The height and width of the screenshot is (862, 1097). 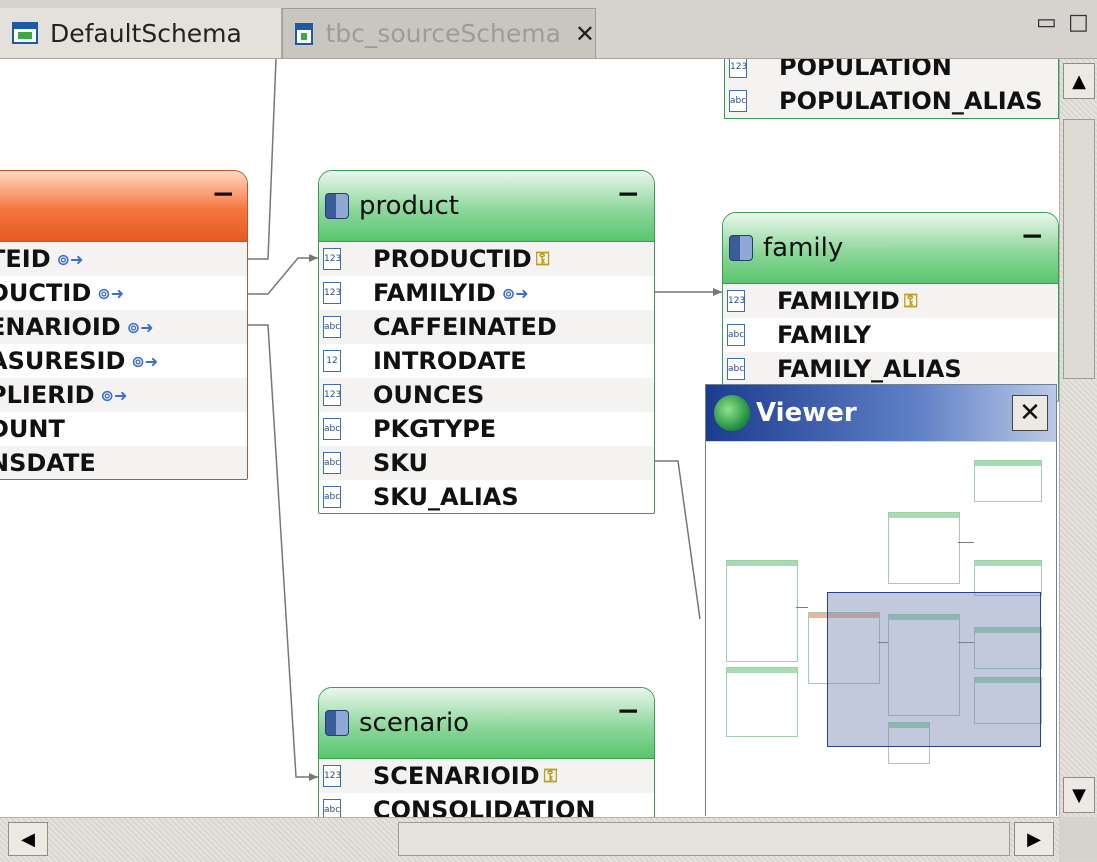 I want to click on maximize-icon: □, so click(x=1078, y=22).